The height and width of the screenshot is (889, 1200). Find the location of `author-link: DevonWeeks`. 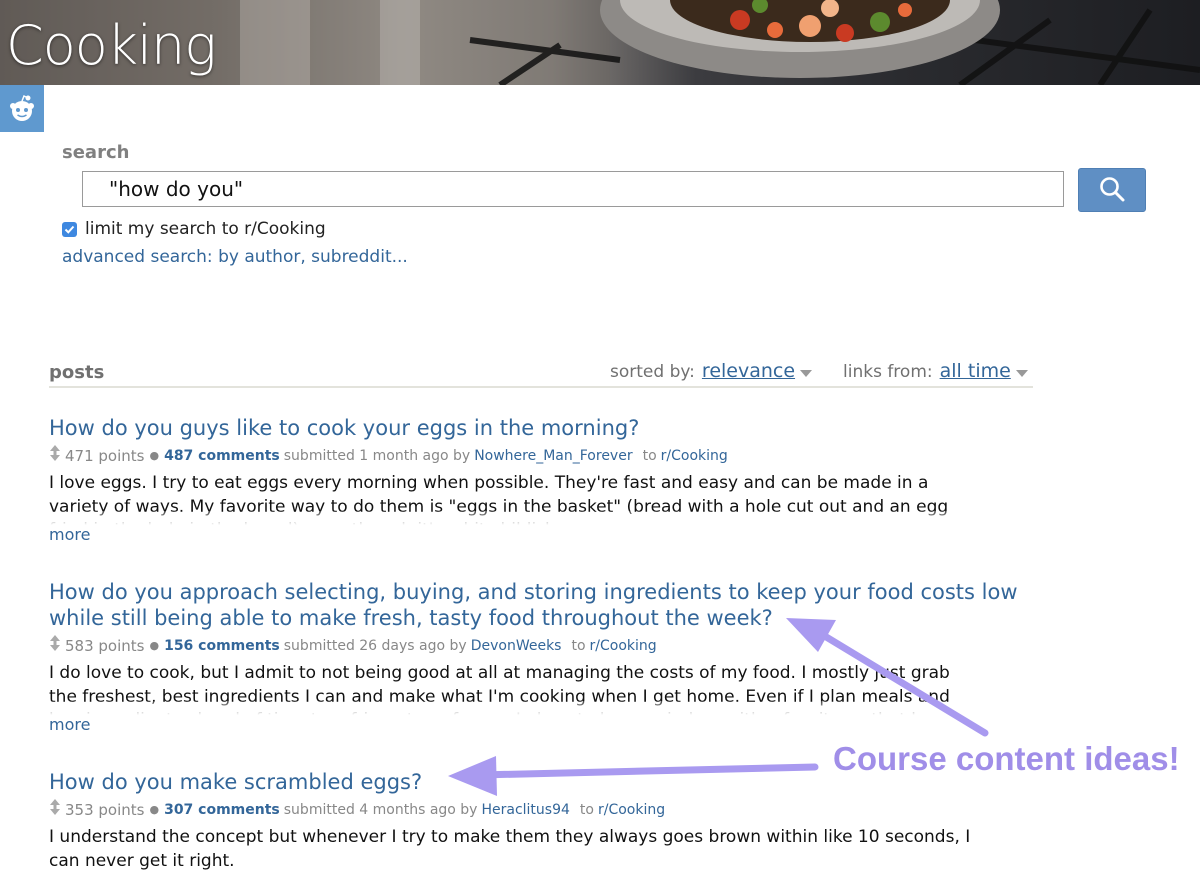

author-link: DevonWeeks is located at coordinates (516, 646).